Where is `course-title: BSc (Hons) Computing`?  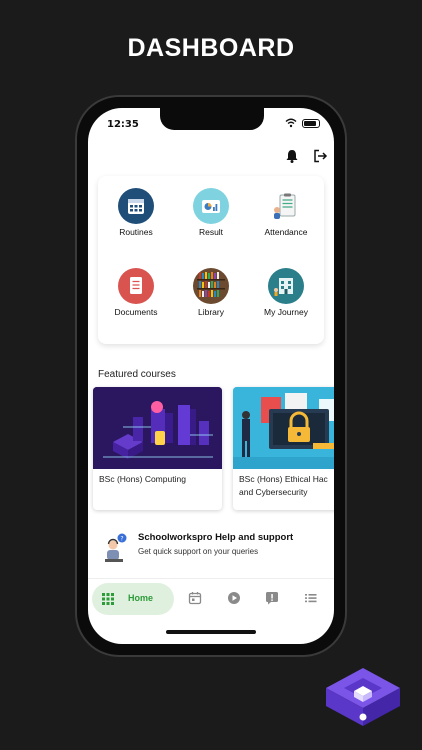
course-title: BSc (Hons) Computing is located at coordinates (142, 479).